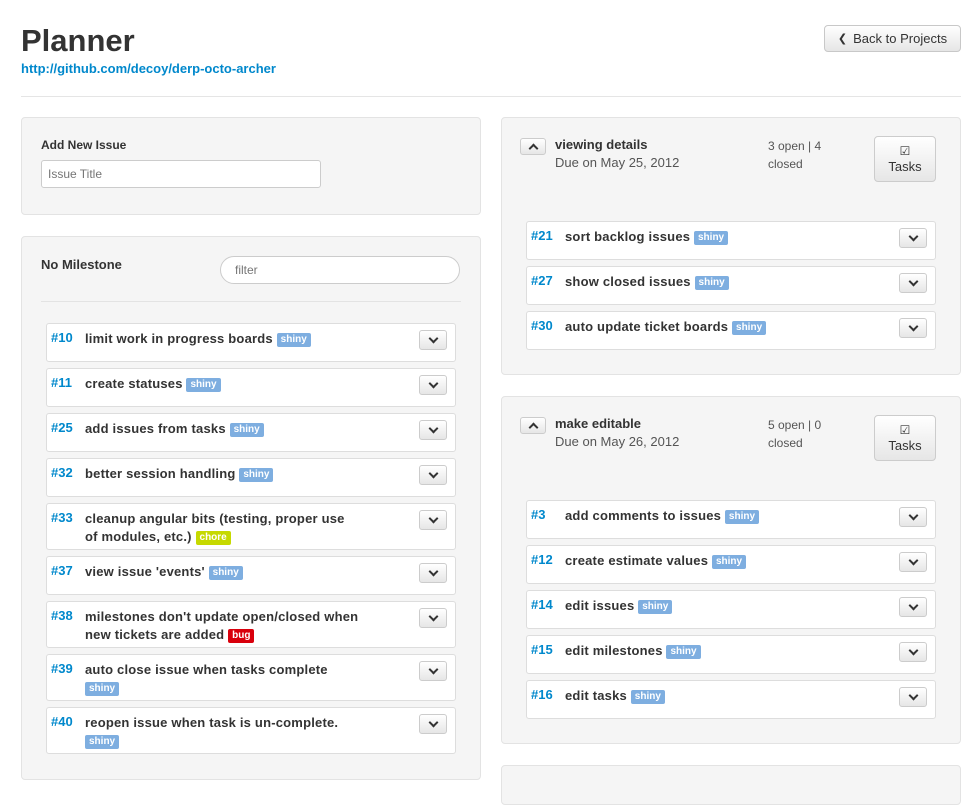 Image resolution: width=975 pixels, height=805 pixels. Describe the element at coordinates (62, 427) in the screenshot. I see `issue-number: #25` at that location.